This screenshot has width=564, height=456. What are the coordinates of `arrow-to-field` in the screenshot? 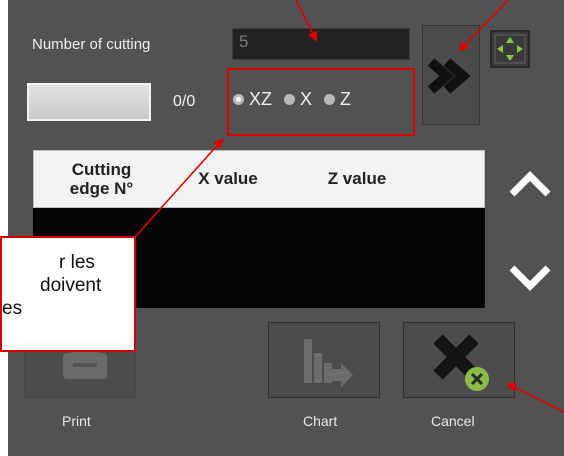 It's located at (306, 21).